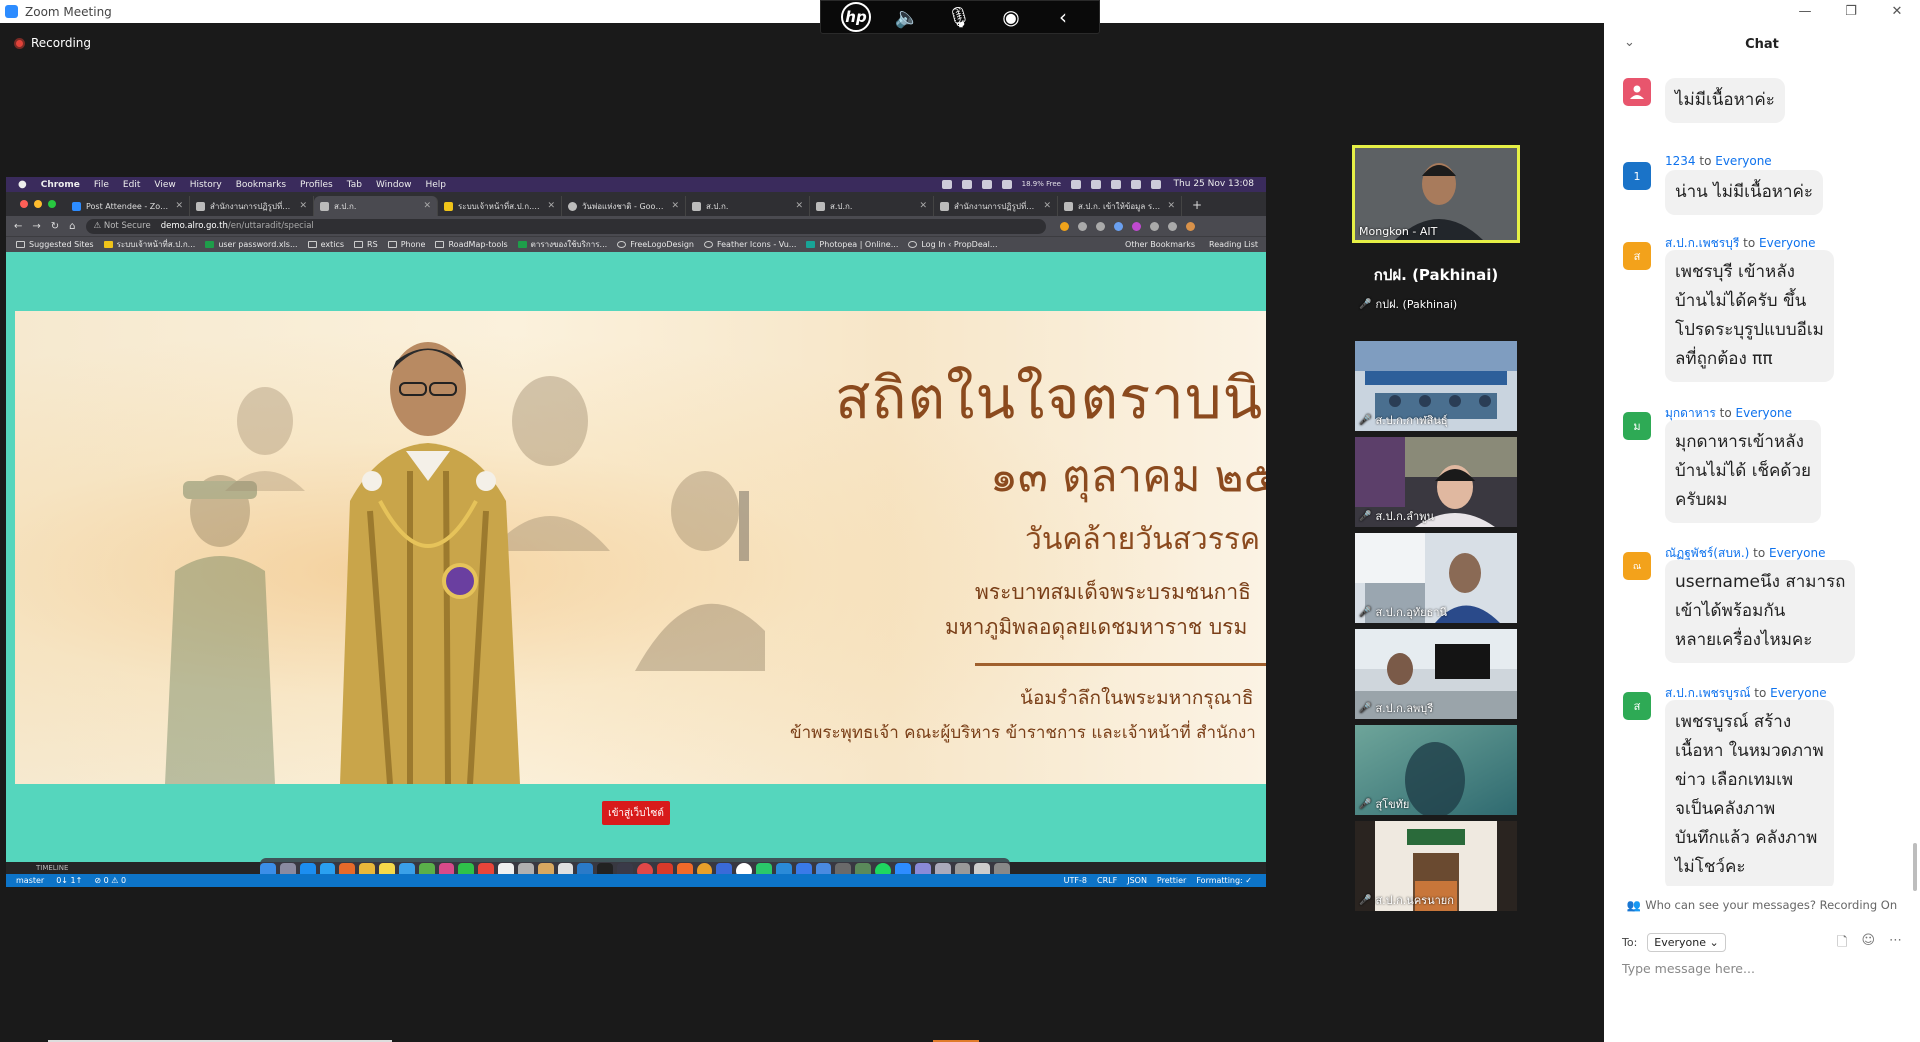 This screenshot has height=1042, width=1920. I want to click on emoji-icon: ☺, so click(1868, 944).